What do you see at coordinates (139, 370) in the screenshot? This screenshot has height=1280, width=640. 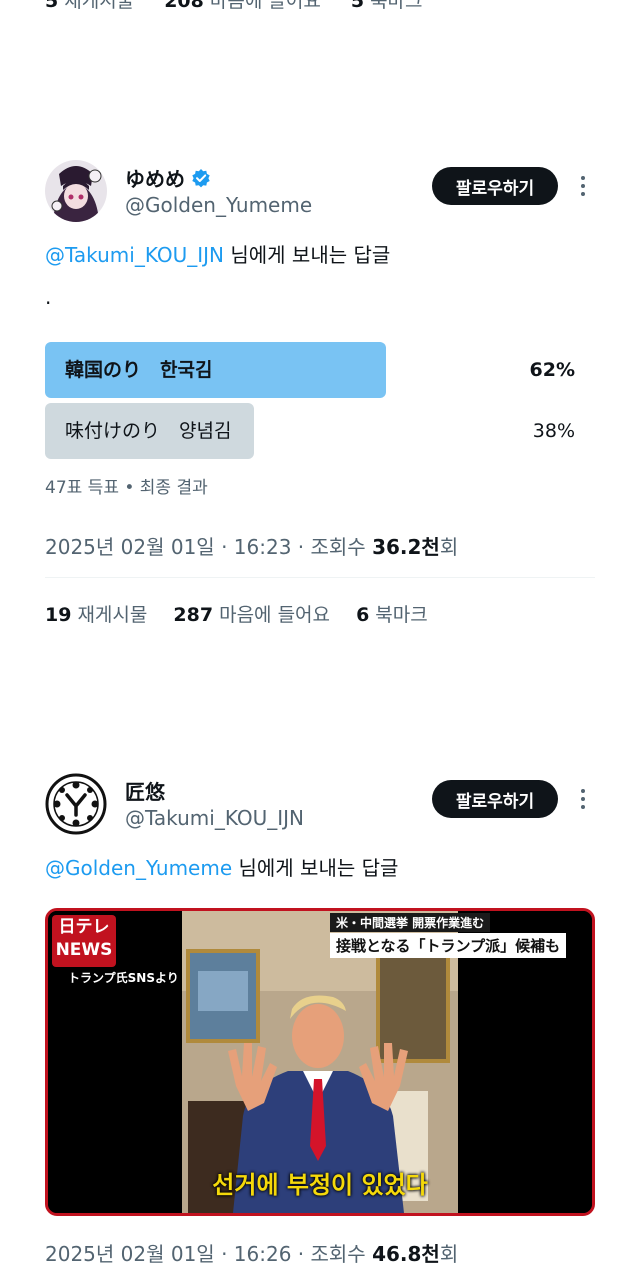 I see `poll-option-label: 韓国のり 한국김` at bounding box center [139, 370].